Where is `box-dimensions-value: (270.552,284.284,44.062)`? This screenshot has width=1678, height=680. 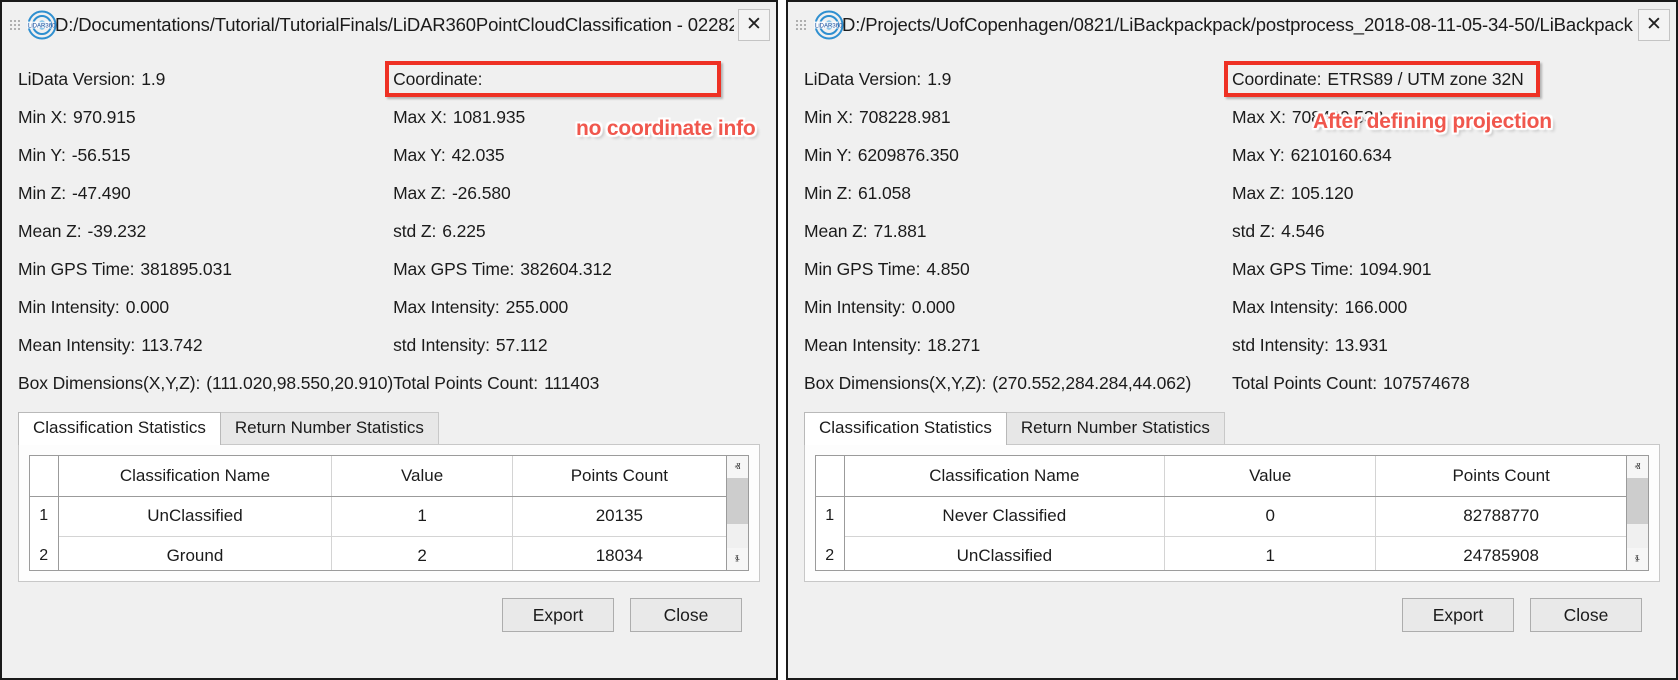 box-dimensions-value: (270.552,284.284,44.062) is located at coordinates (1092, 383).